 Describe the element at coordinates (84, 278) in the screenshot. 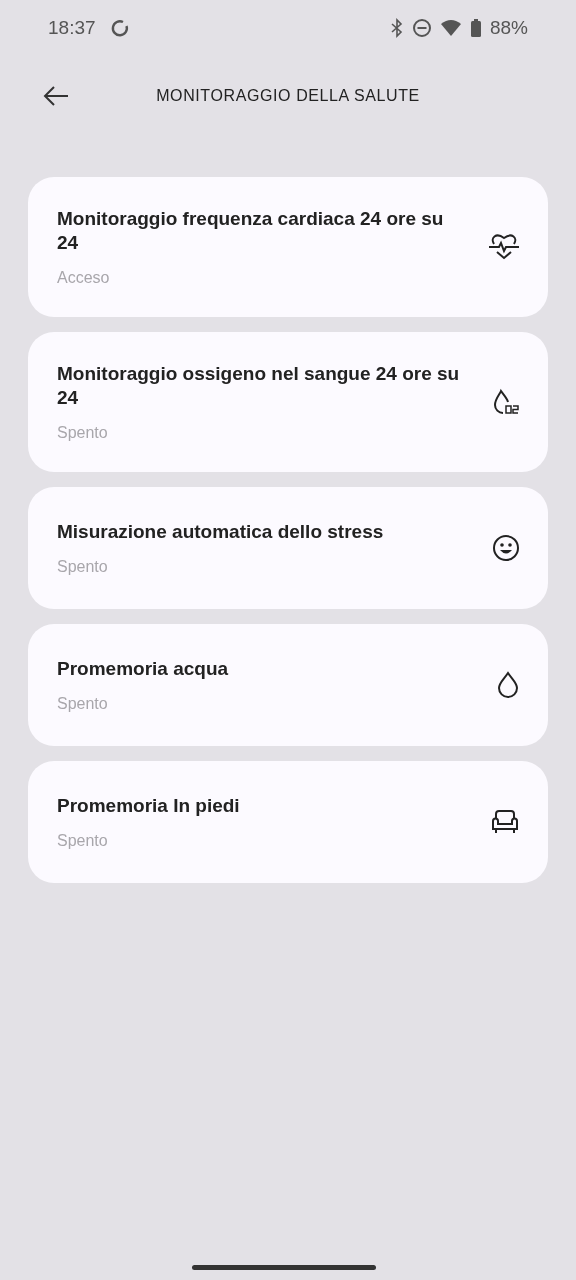

I see `setting-status: Acceso` at that location.